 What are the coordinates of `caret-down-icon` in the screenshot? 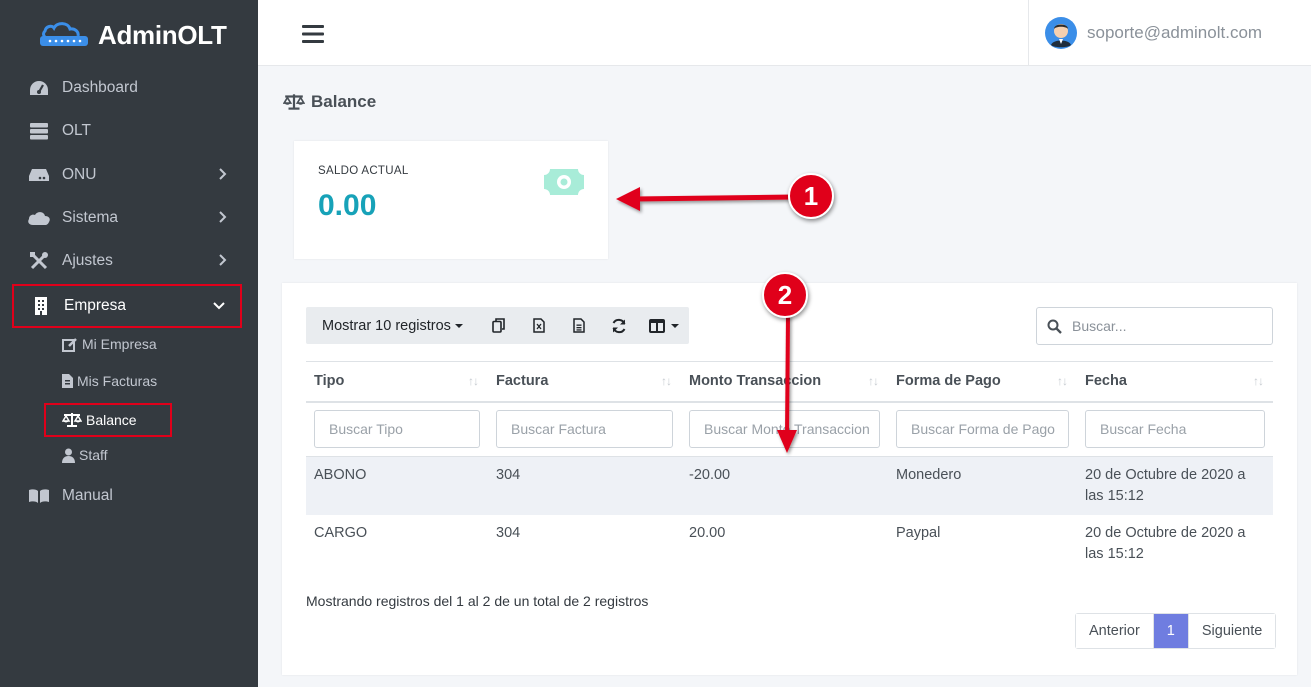 It's located at (458, 325).